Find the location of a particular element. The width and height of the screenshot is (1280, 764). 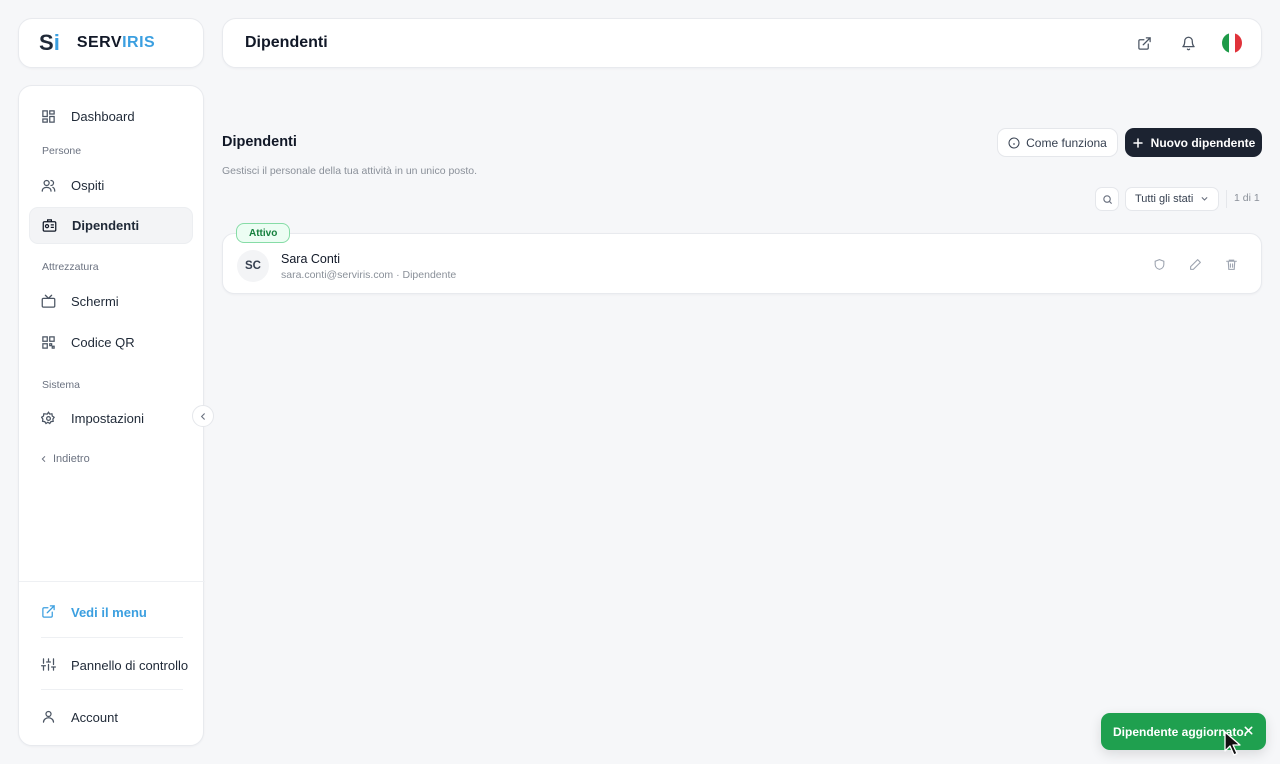

sidebar-item-label: Codice QR is located at coordinates (103, 342).